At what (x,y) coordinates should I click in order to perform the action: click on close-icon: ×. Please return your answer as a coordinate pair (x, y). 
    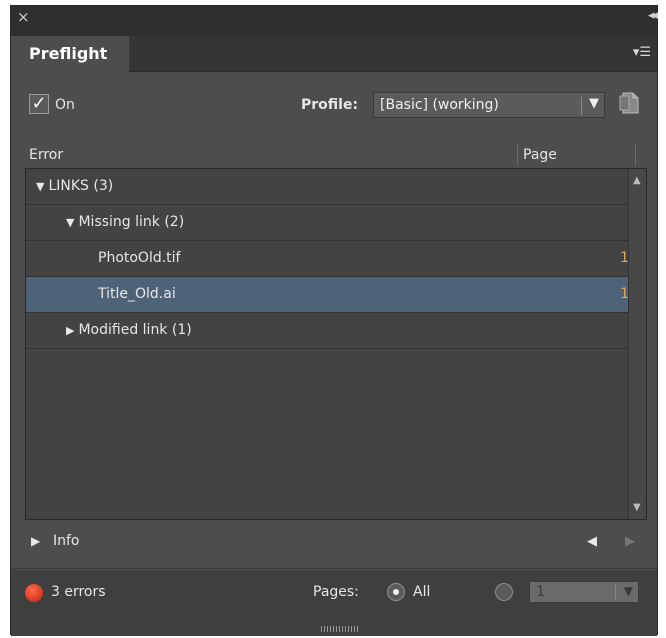
    Looking at the image, I should click on (23, 17).